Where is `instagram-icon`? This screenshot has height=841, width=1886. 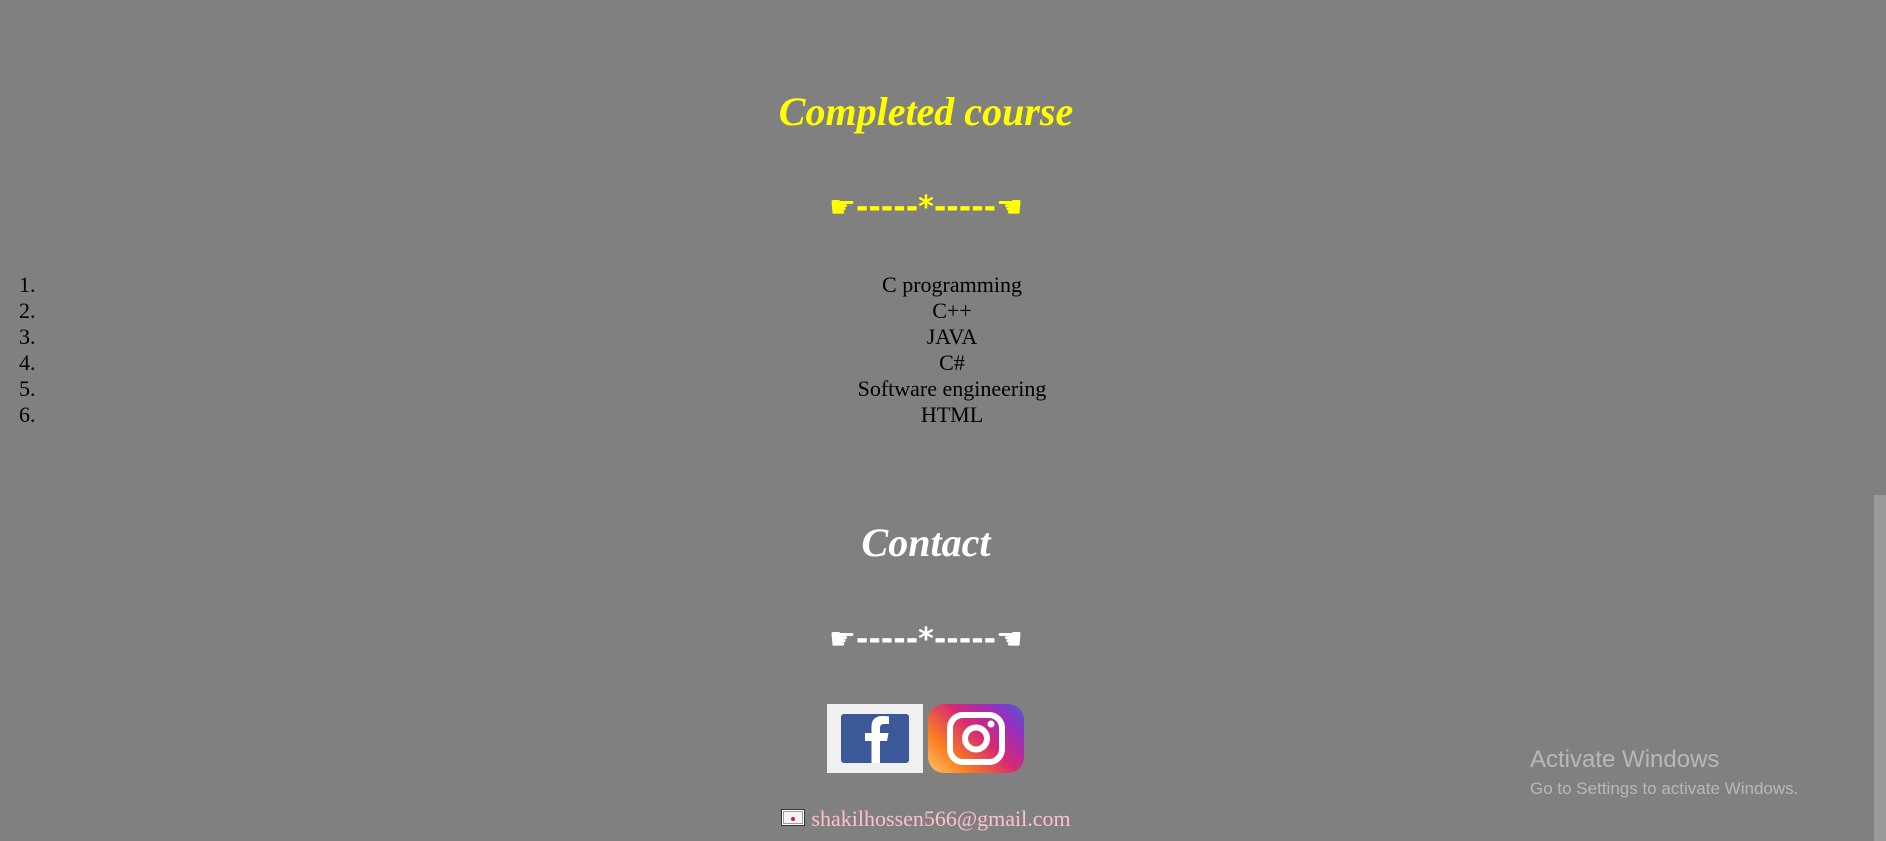 instagram-icon is located at coordinates (976, 738).